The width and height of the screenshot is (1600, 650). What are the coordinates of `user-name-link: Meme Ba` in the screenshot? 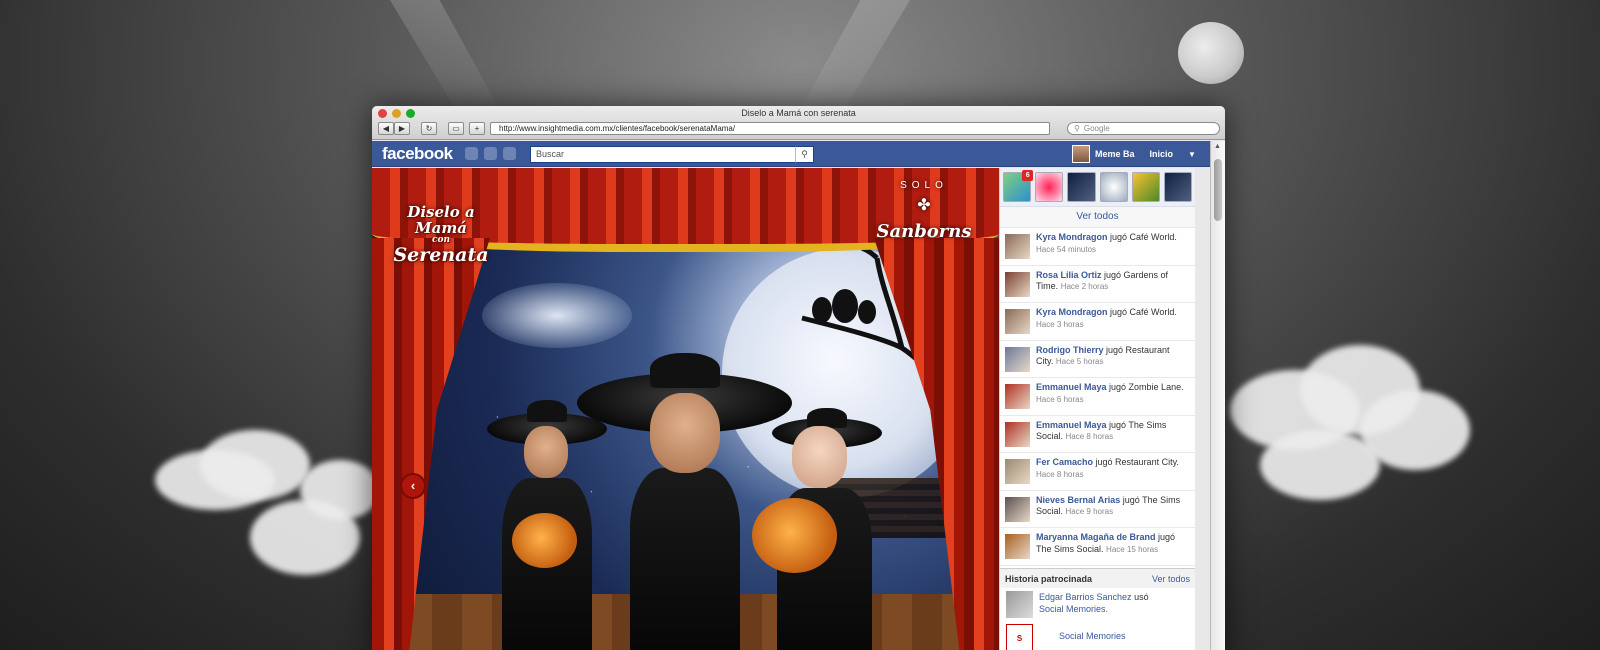 It's located at (1115, 154).